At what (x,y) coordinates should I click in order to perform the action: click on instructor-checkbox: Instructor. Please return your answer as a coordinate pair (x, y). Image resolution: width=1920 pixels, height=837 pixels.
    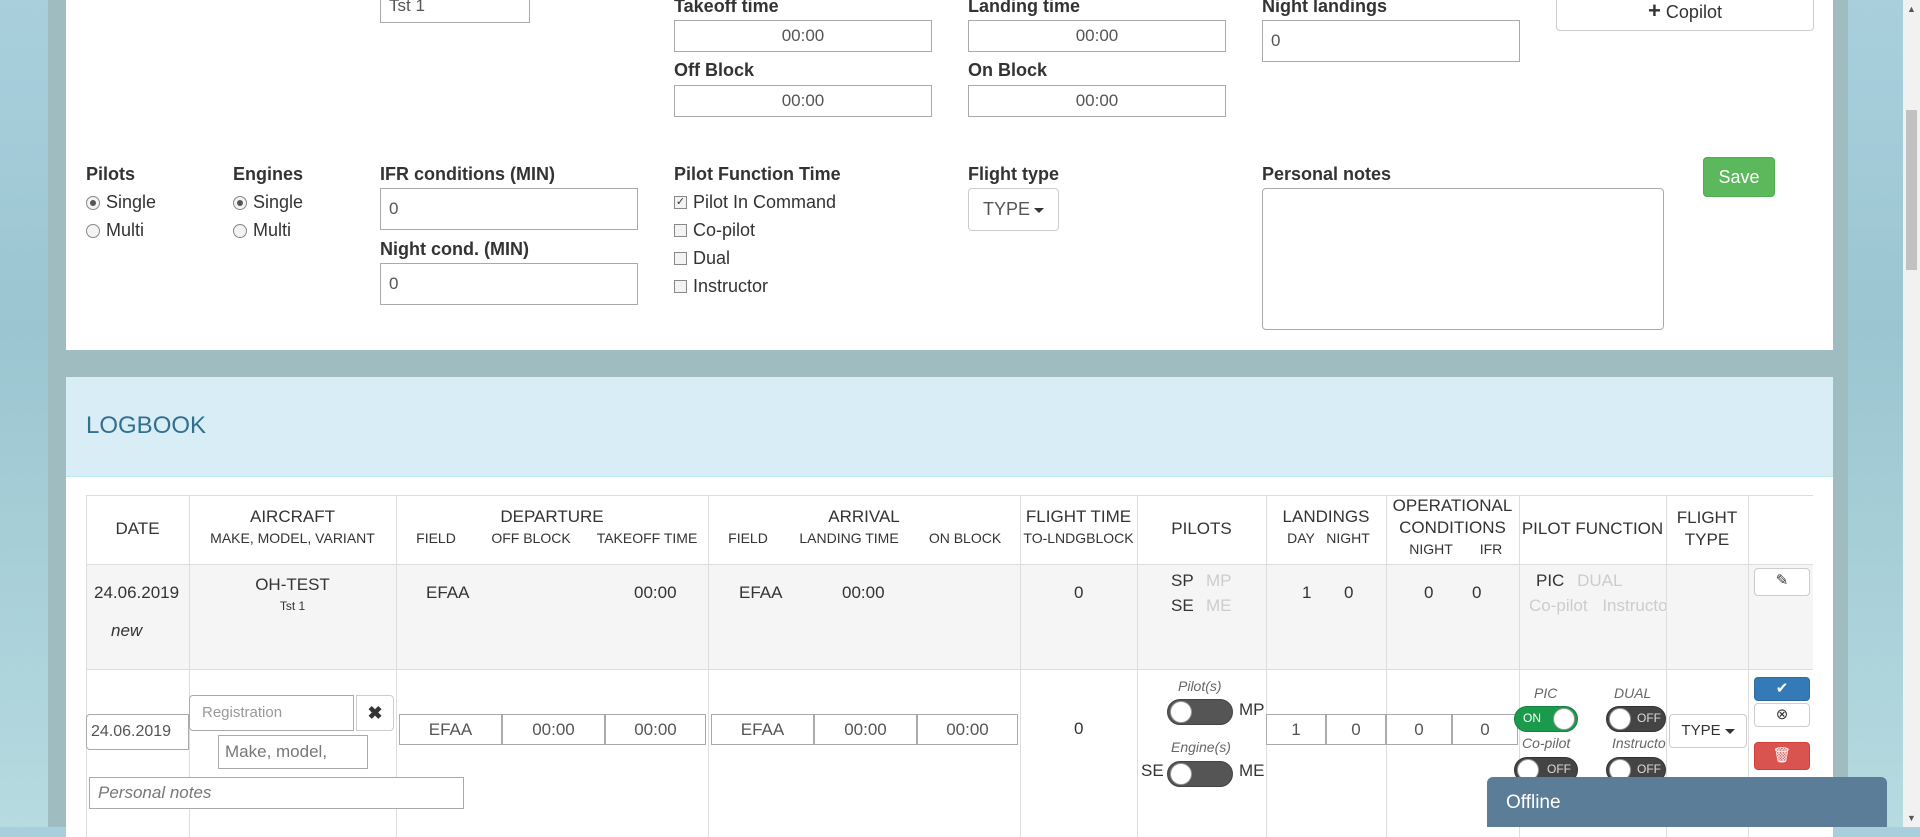
    Looking at the image, I should click on (721, 286).